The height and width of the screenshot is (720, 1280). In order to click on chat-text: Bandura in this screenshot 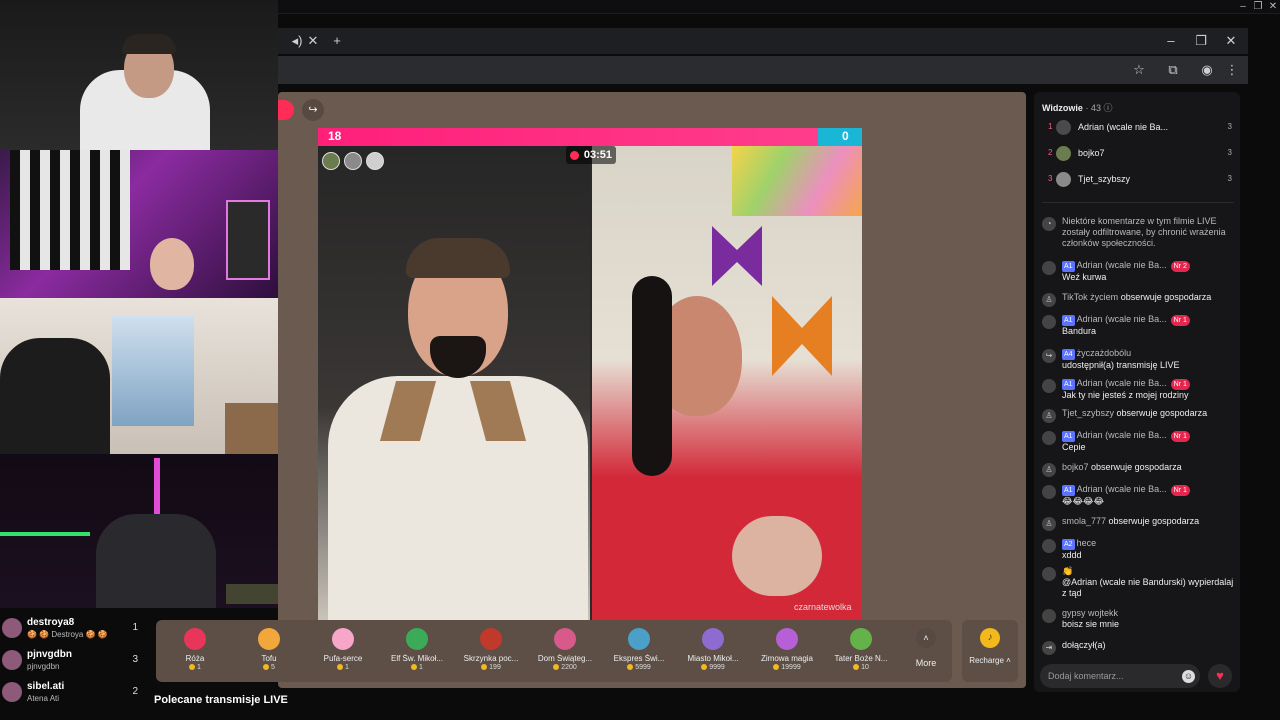, I will do `click(1079, 331)`.